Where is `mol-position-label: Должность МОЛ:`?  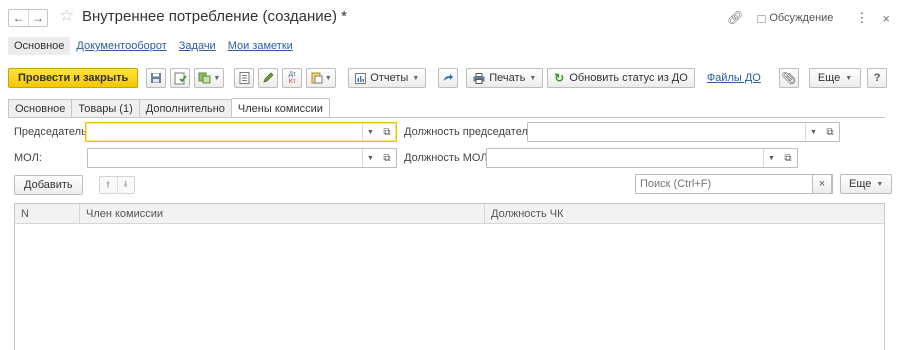
mol-position-label: Должность МОЛ: is located at coordinates (447, 158).